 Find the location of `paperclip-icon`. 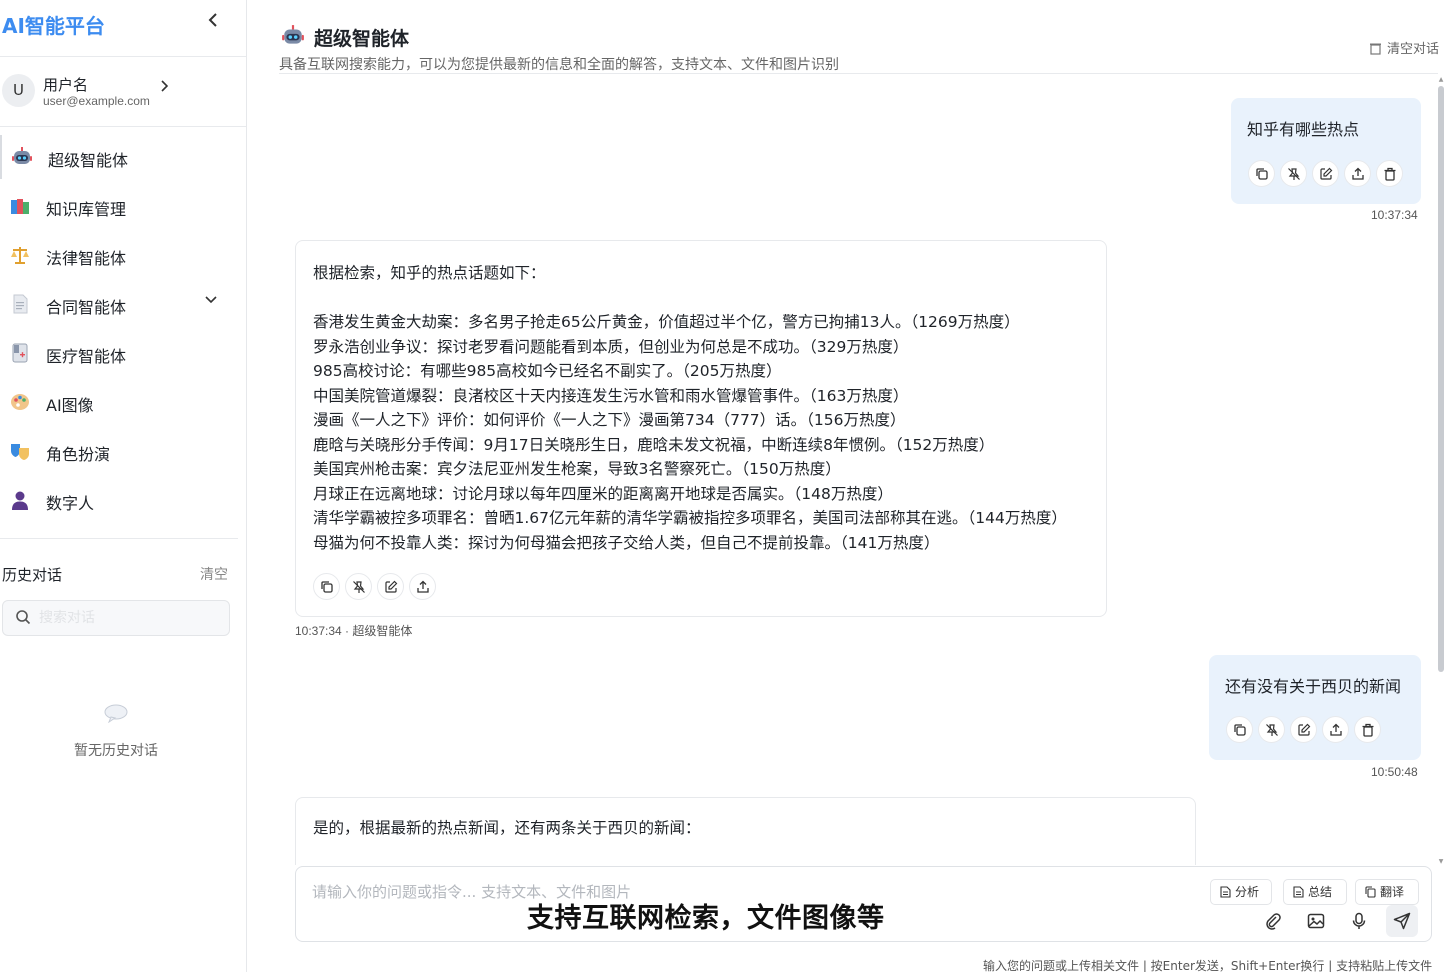

paperclip-icon is located at coordinates (1273, 921).